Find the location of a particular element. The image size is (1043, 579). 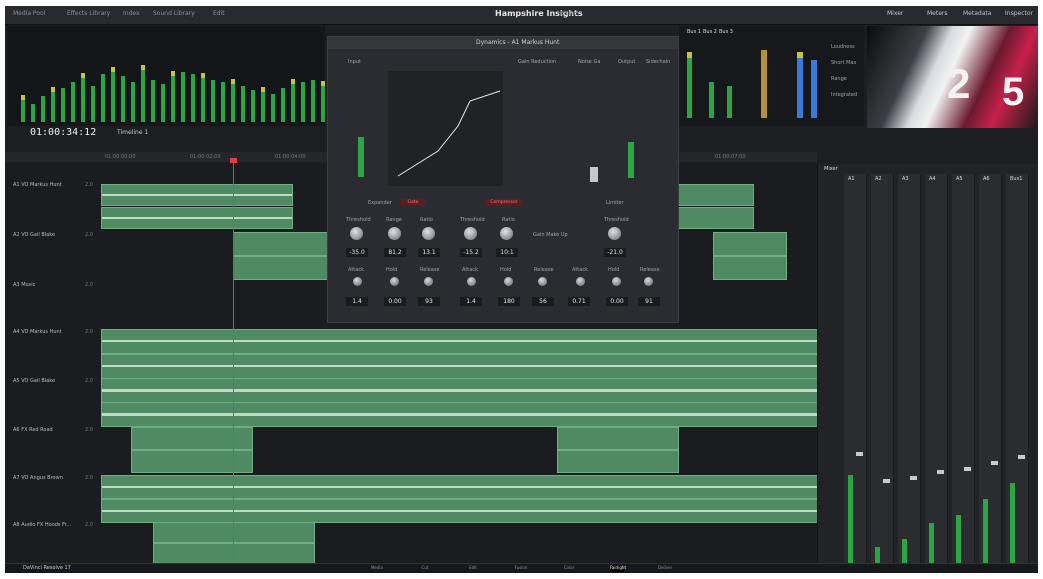

page-tab-color: Color is located at coordinates (569, 568).